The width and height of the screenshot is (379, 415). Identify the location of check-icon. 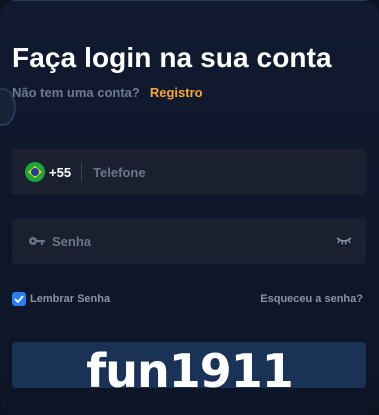
(19, 299).